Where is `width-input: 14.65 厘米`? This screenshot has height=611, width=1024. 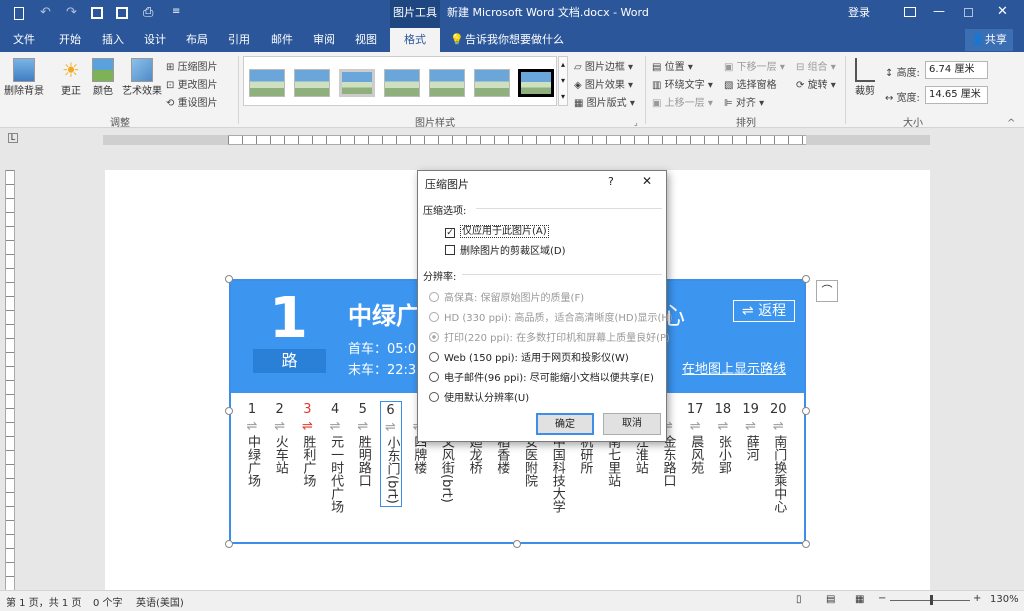 width-input: 14.65 厘米 is located at coordinates (956, 95).